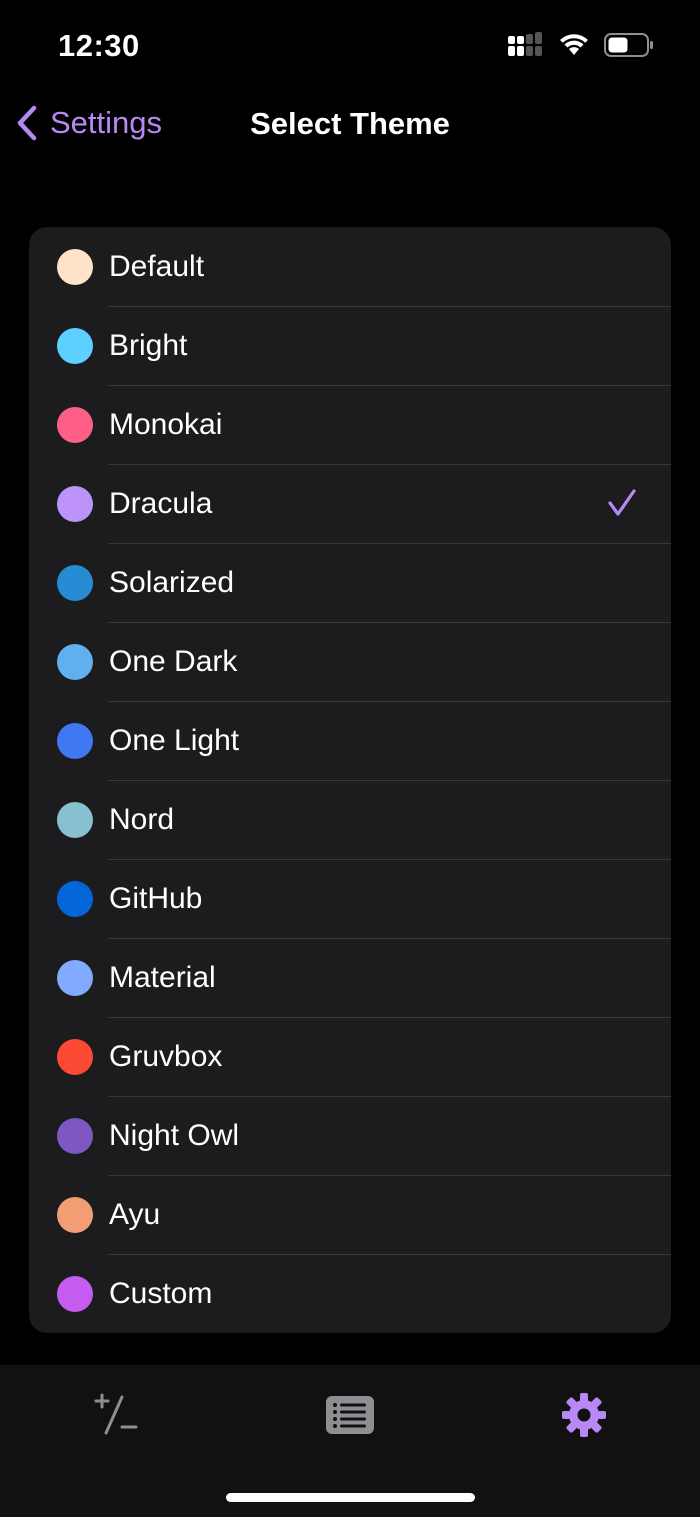 This screenshot has width=700, height=1517. What do you see at coordinates (350, 424) in the screenshot?
I see `theme-row-monokai: Monokai` at bounding box center [350, 424].